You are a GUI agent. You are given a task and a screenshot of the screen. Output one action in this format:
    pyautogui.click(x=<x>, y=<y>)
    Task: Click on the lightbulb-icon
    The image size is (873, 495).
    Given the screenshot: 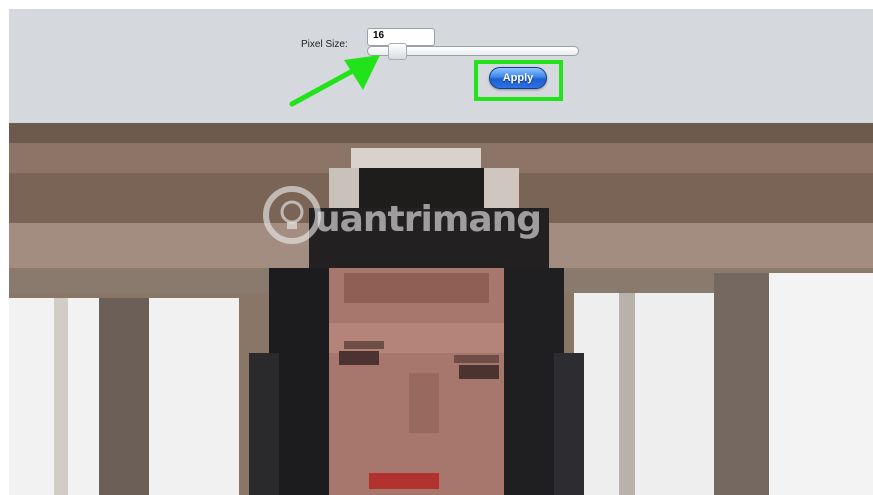 What is the action you would take?
    pyautogui.click(x=292, y=215)
    